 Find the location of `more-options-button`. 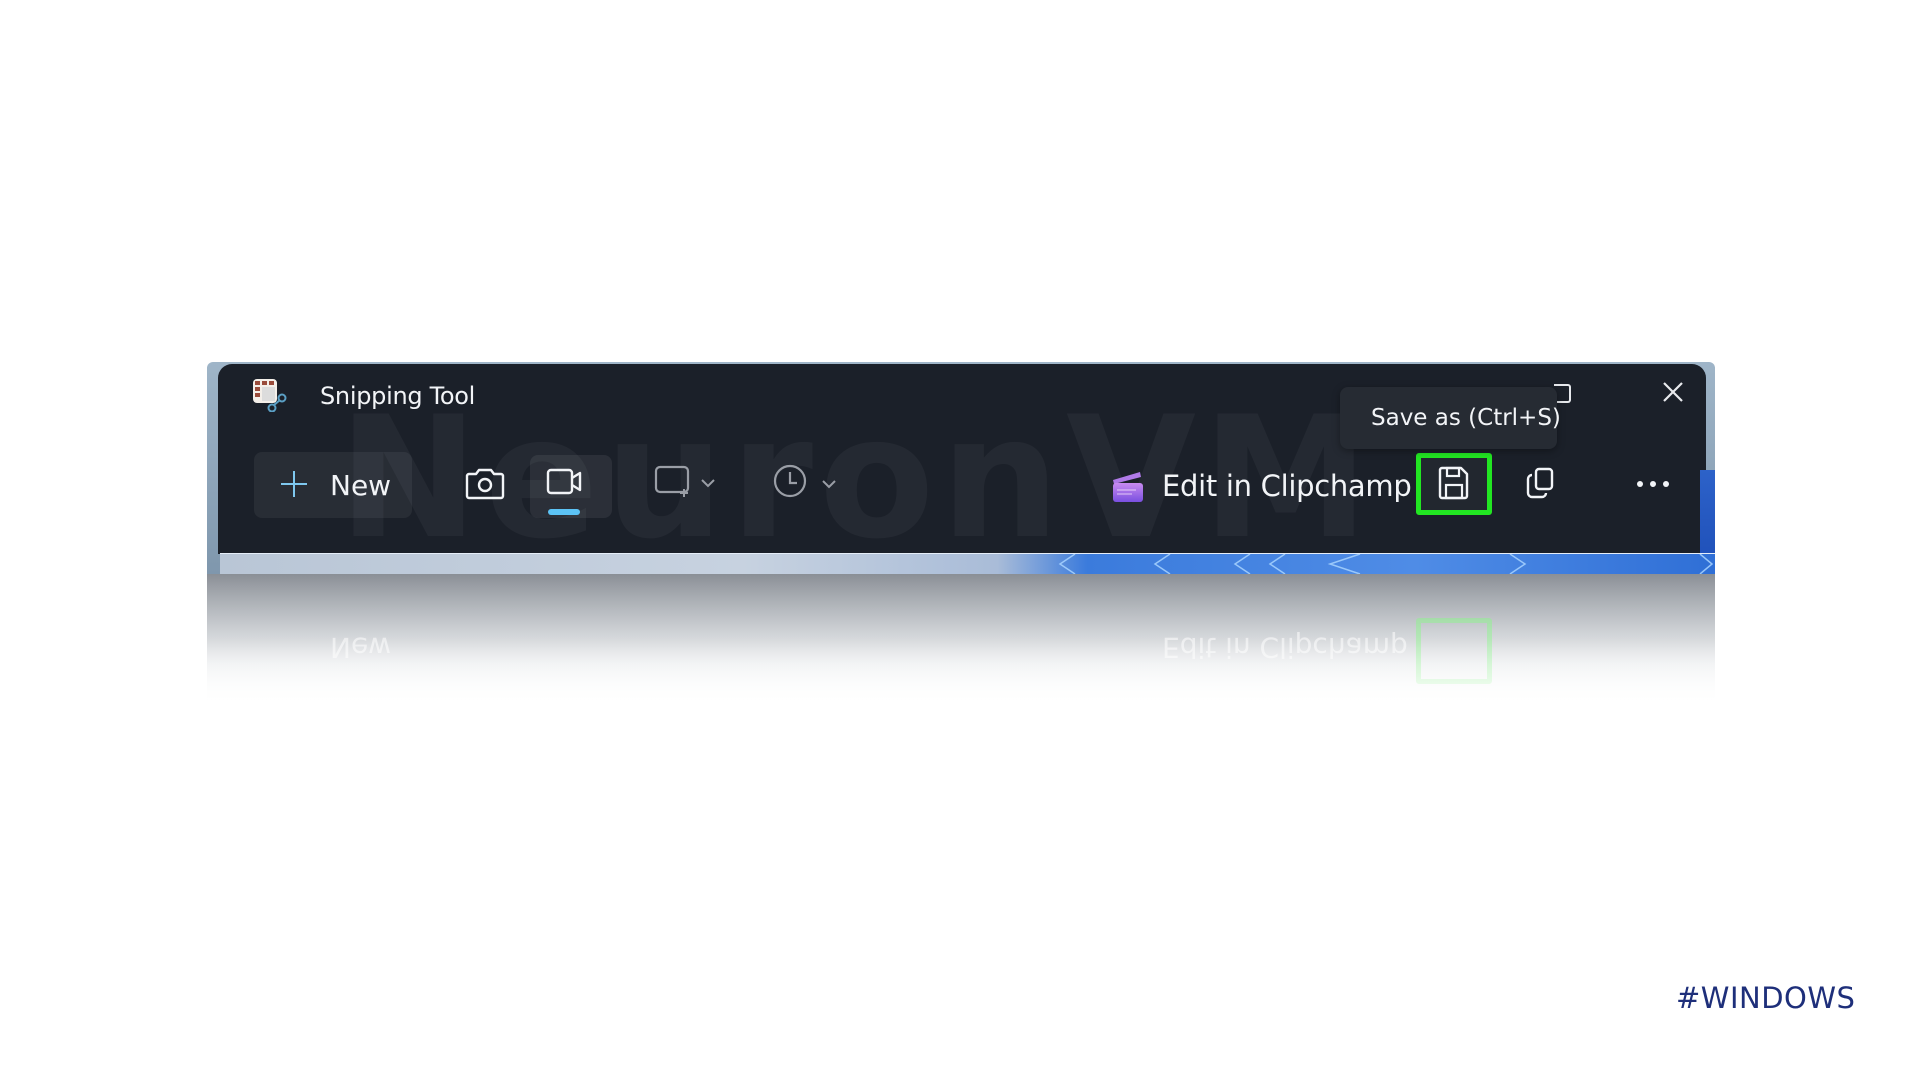

more-options-button is located at coordinates (1653, 485).